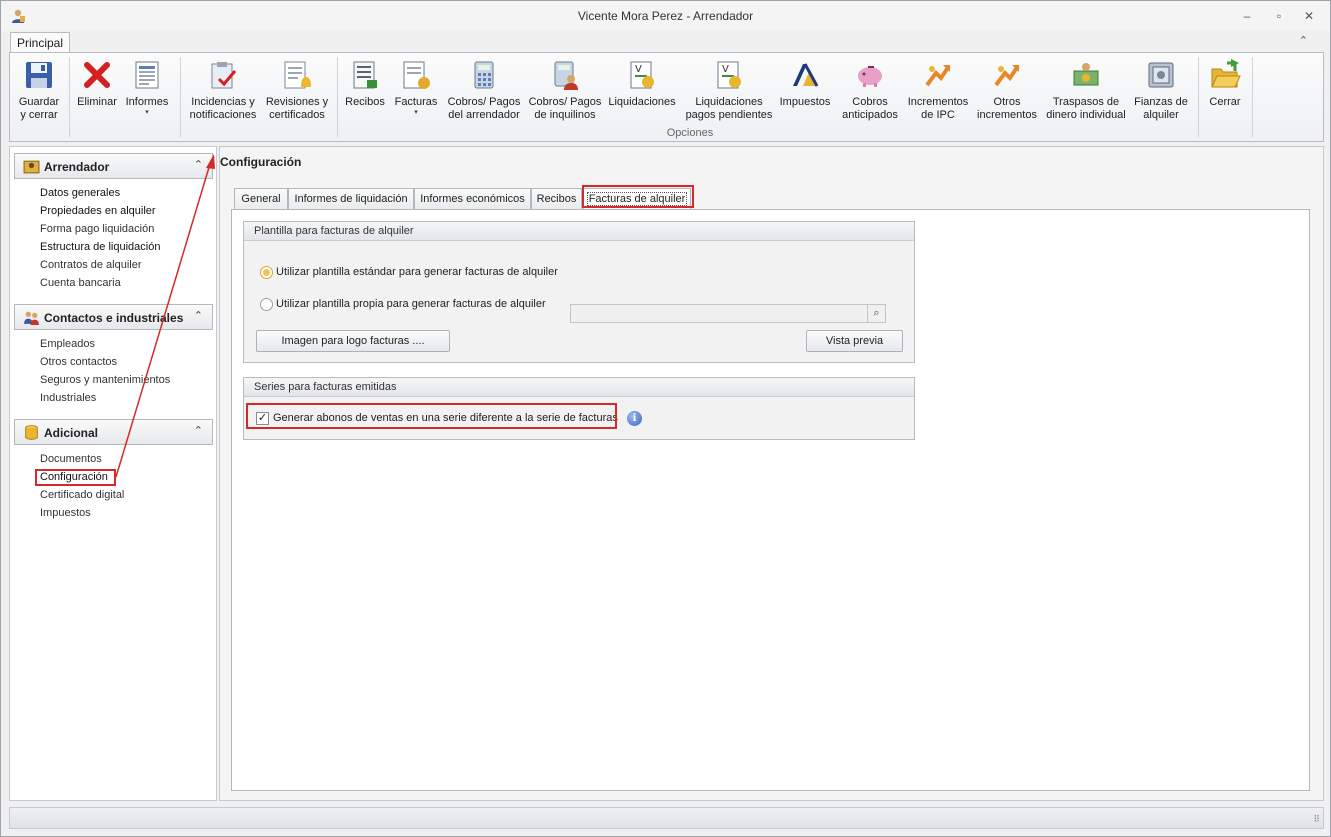 This screenshot has height=837, width=1331. Describe the element at coordinates (147, 75) in the screenshot. I see `report-icon` at that location.